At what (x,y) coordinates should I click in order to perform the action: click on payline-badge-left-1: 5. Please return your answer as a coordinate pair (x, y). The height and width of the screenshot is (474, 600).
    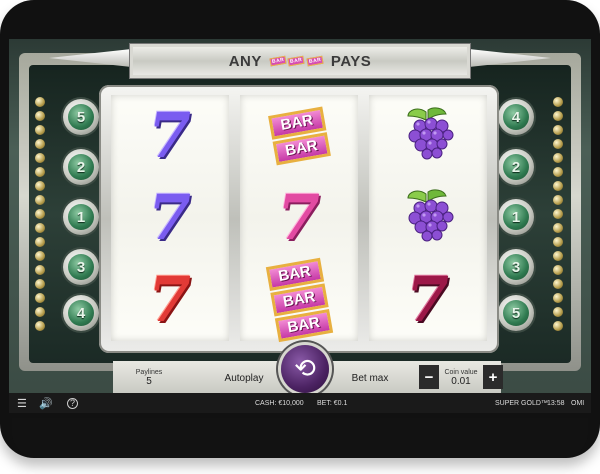
    Looking at the image, I should click on (81, 117).